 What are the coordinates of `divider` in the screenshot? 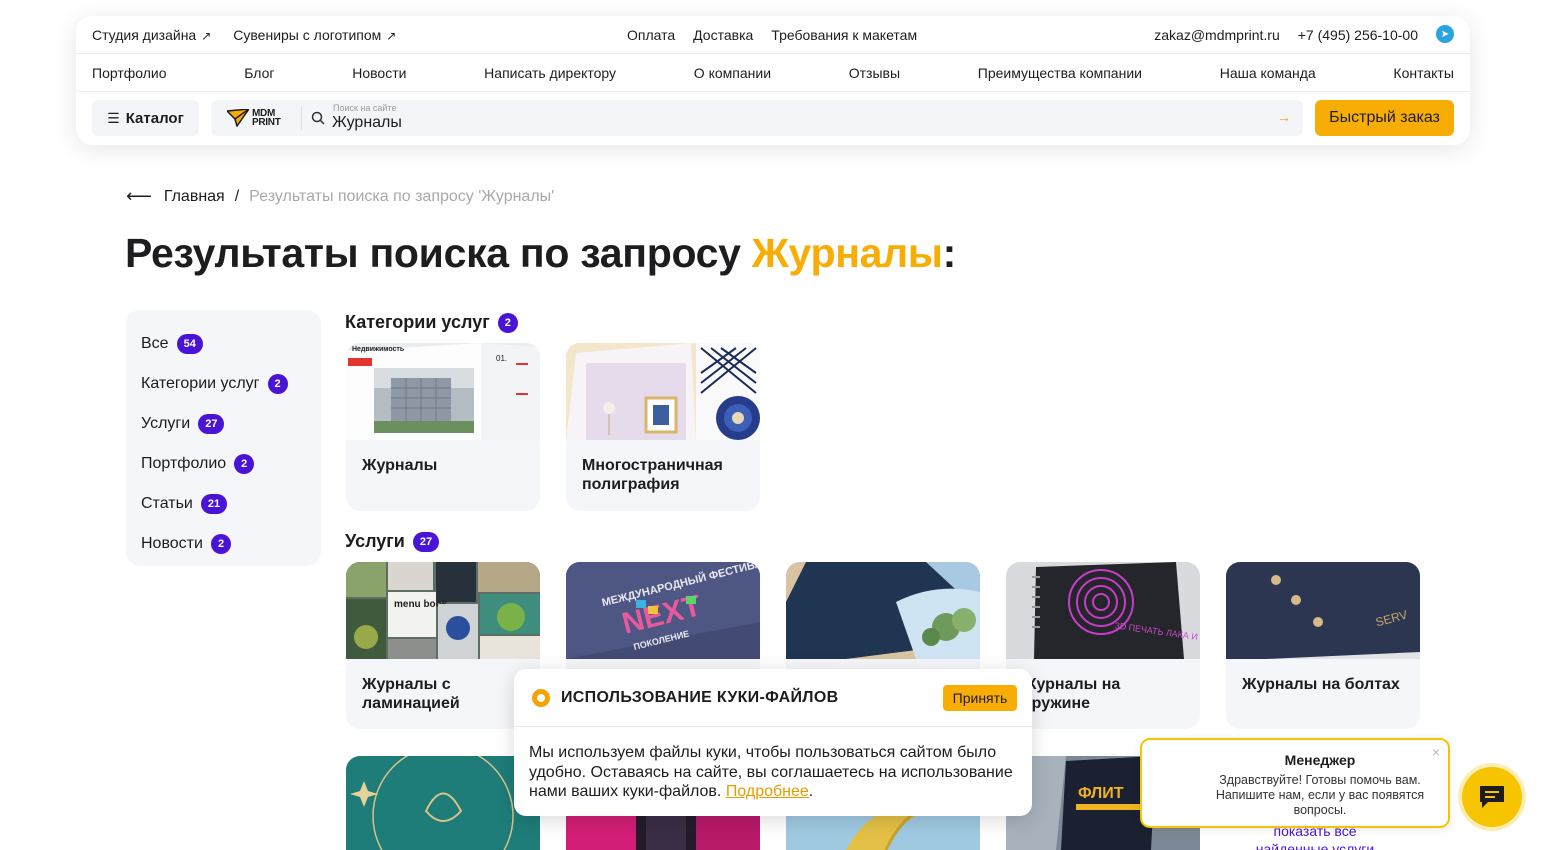 It's located at (301, 118).